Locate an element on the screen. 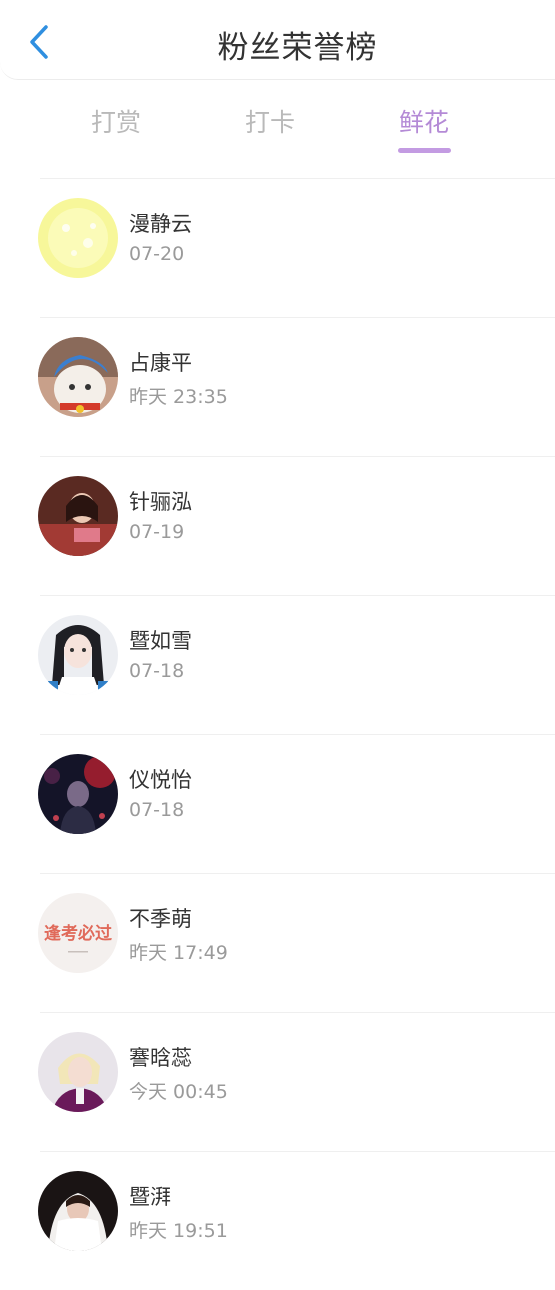 The height and width of the screenshot is (1290, 555). tab-reward: 打赏 is located at coordinates (116, 130).